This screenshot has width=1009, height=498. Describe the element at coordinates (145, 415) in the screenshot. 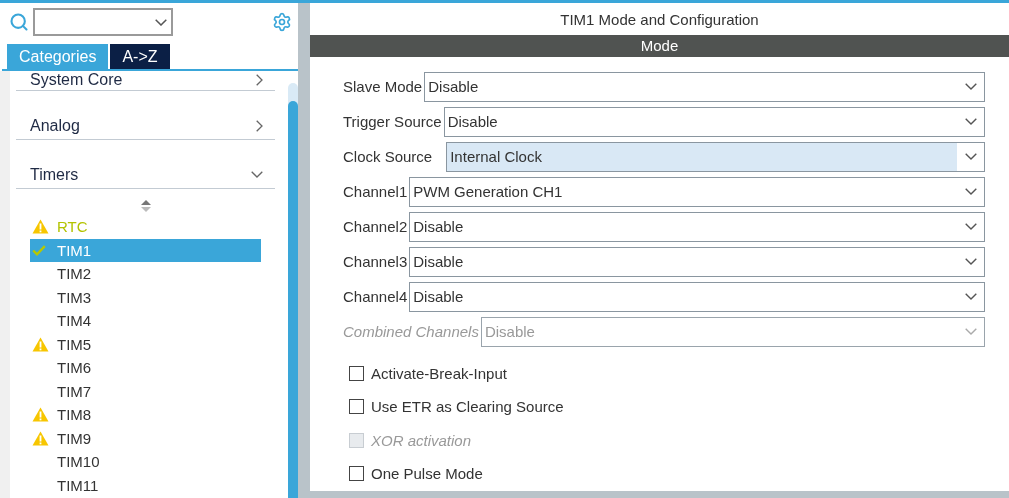

I see `tree-item: TIM8` at that location.